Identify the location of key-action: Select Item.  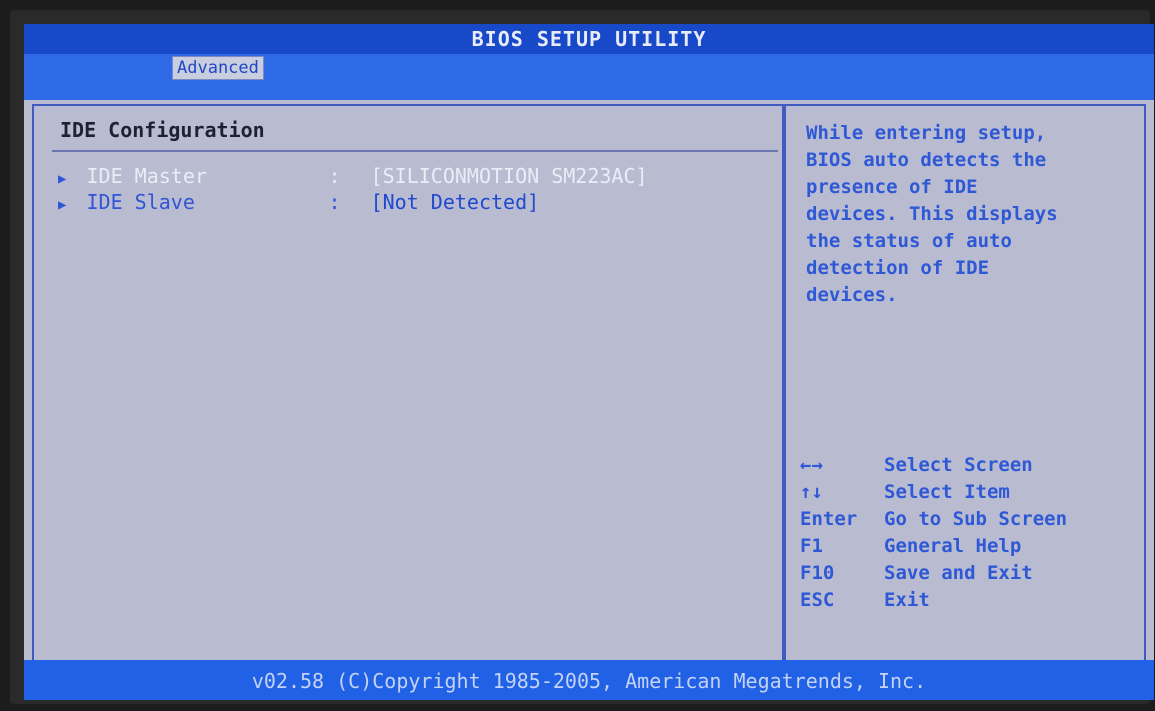
(947, 492).